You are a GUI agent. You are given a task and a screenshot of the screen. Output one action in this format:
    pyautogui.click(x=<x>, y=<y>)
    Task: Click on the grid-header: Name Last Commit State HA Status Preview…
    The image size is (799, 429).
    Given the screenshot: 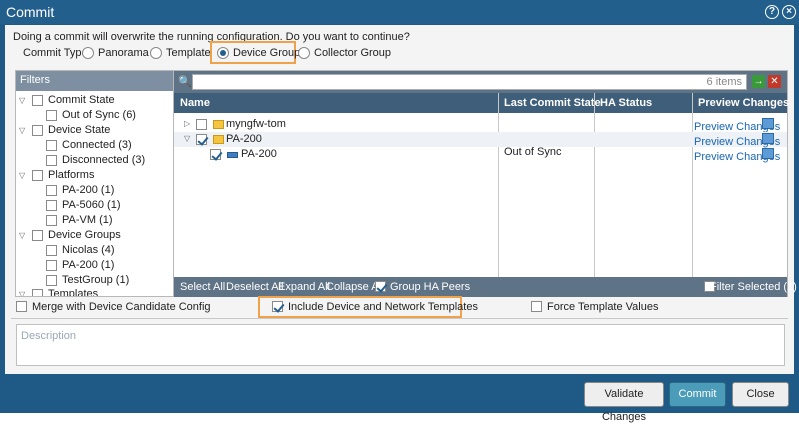 What is the action you would take?
    pyautogui.click(x=481, y=103)
    